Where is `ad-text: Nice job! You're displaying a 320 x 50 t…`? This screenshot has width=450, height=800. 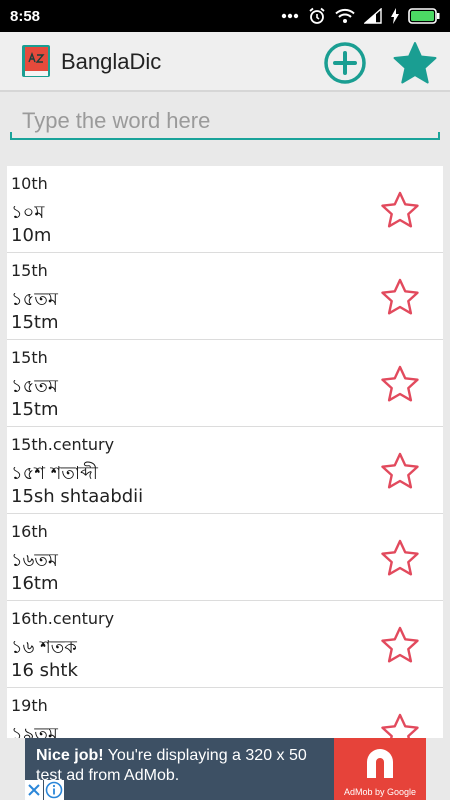 ad-text: Nice job! You're displaying a 320 x 50 t… is located at coordinates (186, 766).